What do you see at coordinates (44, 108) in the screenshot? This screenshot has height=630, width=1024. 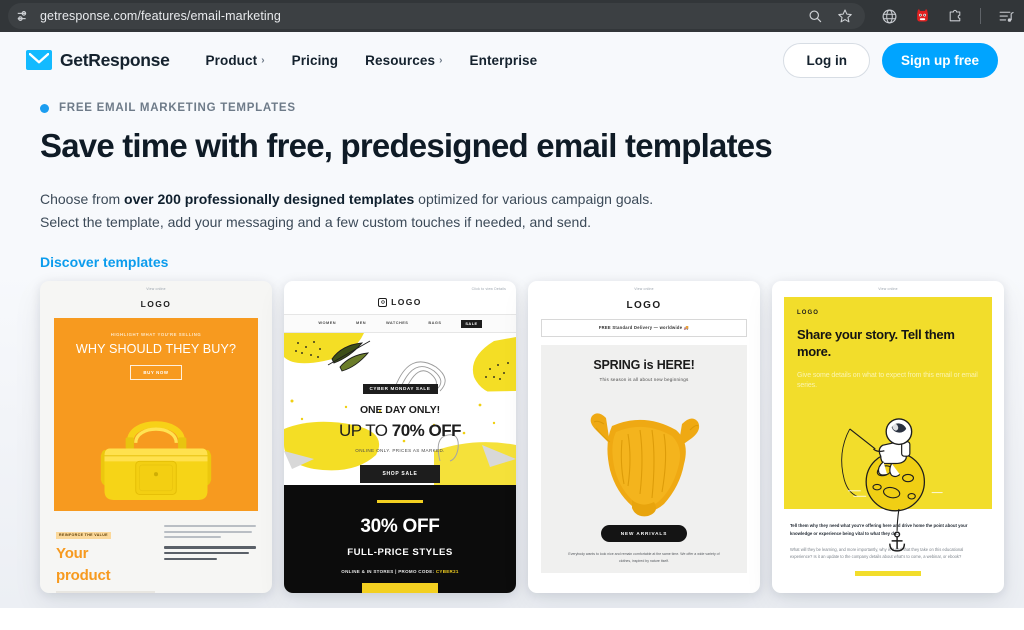 I see `bullet-dot-icon` at bounding box center [44, 108].